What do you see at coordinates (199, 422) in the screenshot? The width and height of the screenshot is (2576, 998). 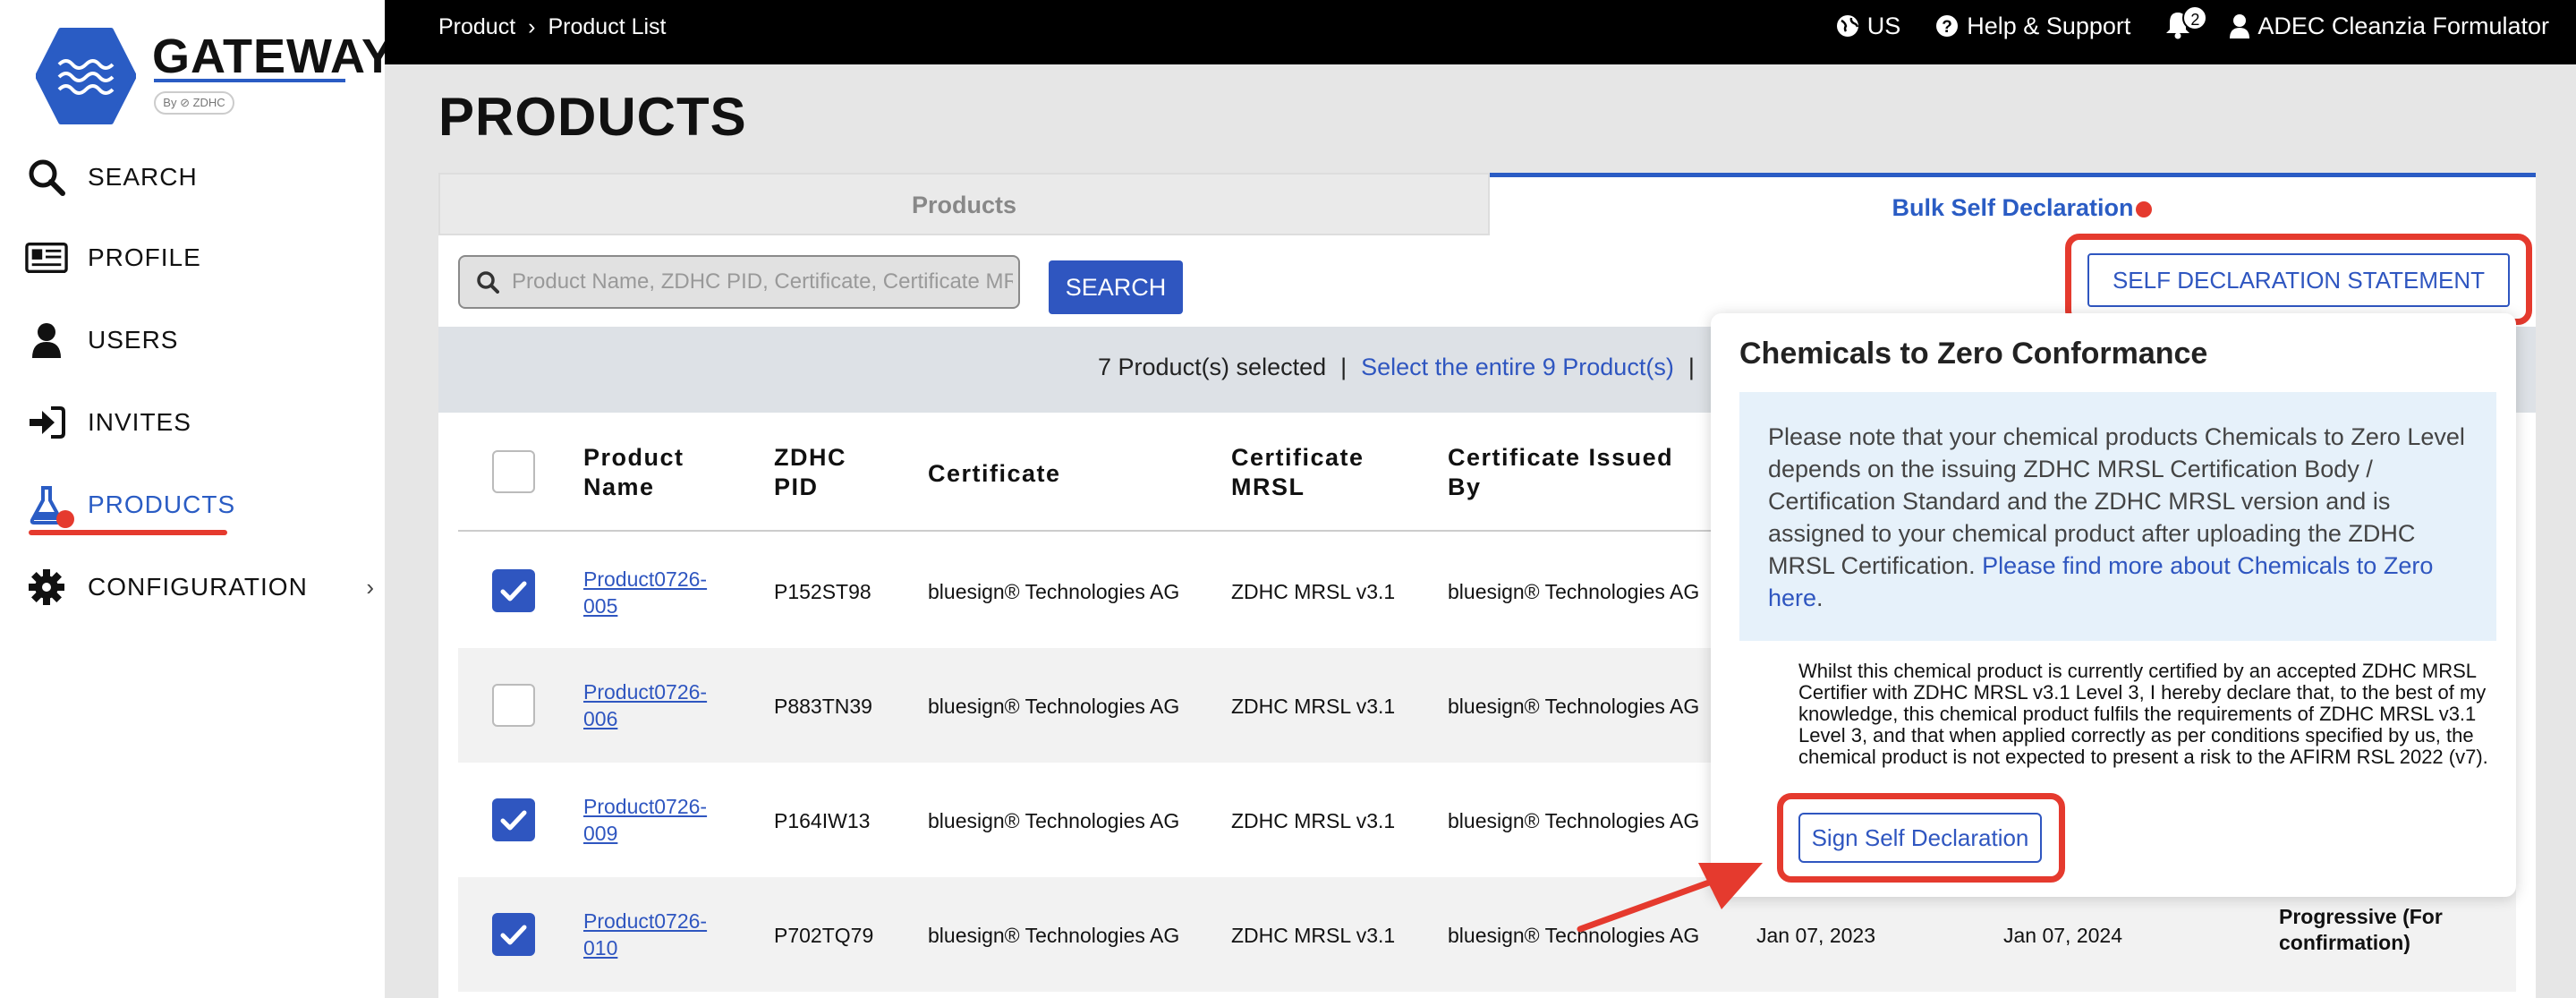 I see `sidebar-item-invites: INVITES` at bounding box center [199, 422].